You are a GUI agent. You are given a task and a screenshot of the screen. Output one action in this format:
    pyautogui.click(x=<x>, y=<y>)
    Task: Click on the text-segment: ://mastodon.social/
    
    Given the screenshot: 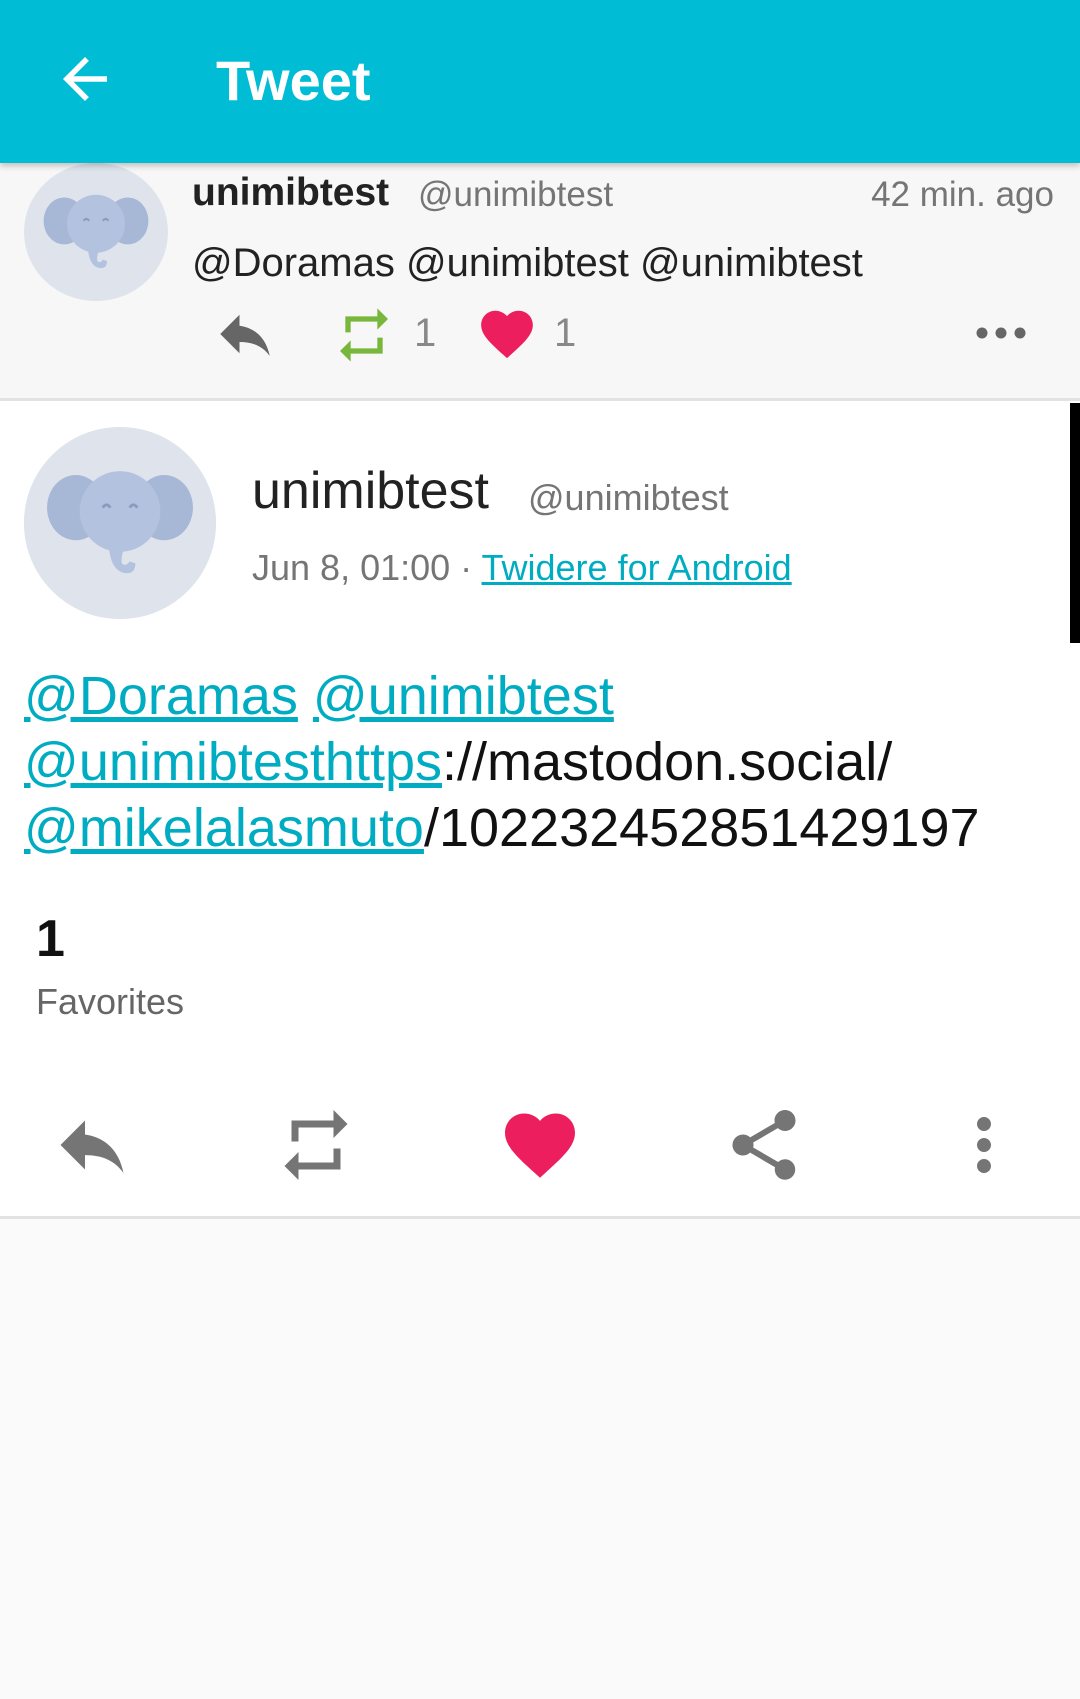 What is the action you would take?
    pyautogui.click(x=667, y=762)
    